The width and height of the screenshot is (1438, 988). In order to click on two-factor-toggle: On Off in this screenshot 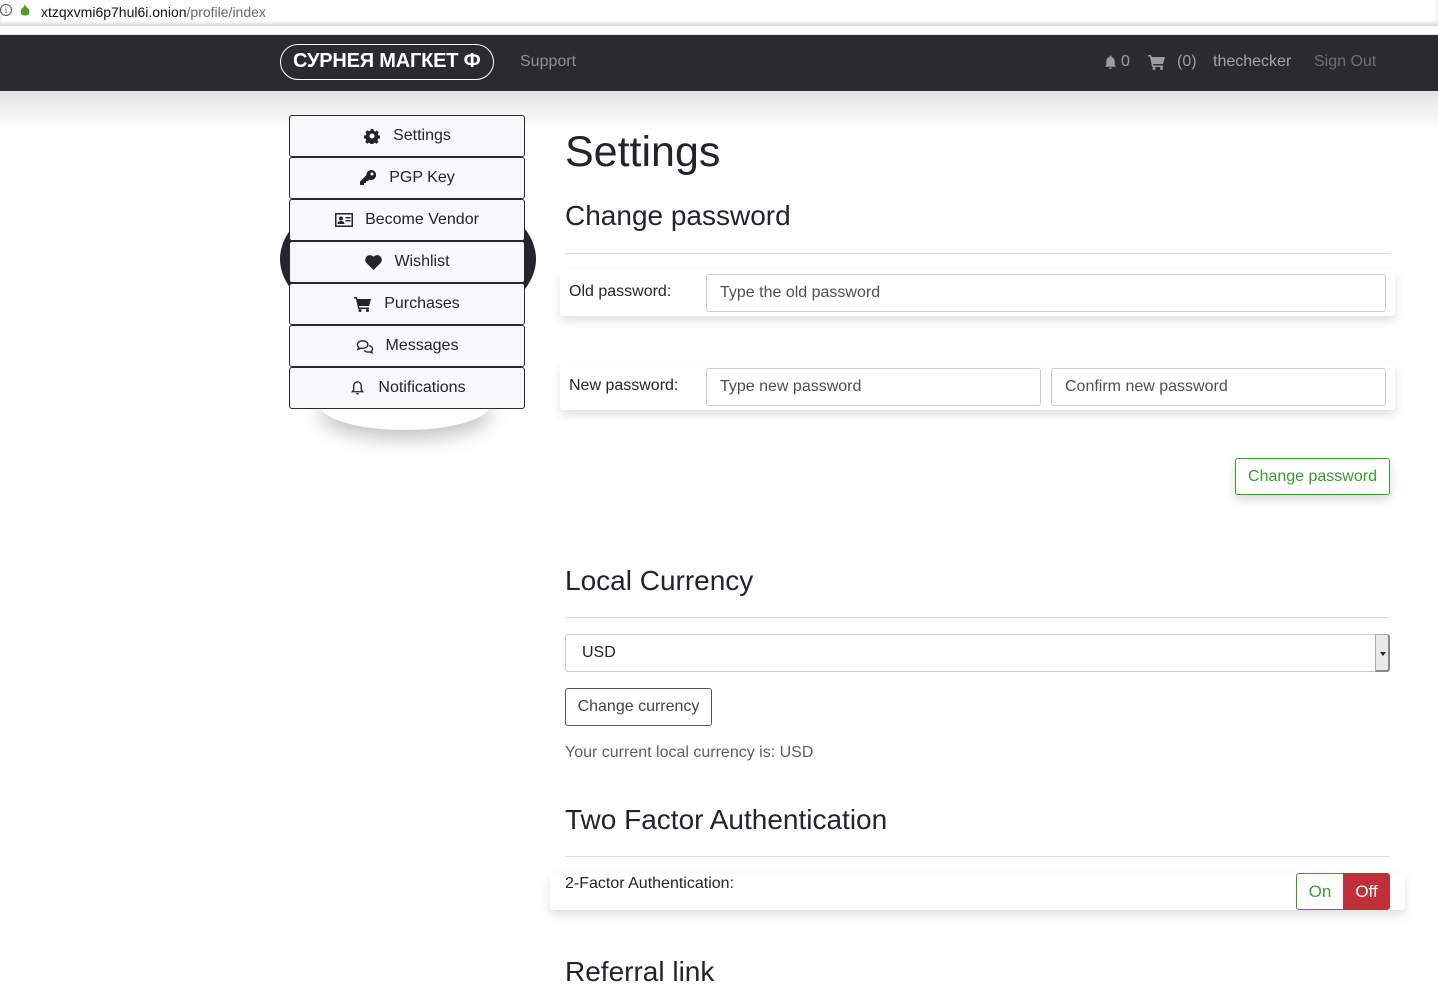, I will do `click(1343, 891)`.